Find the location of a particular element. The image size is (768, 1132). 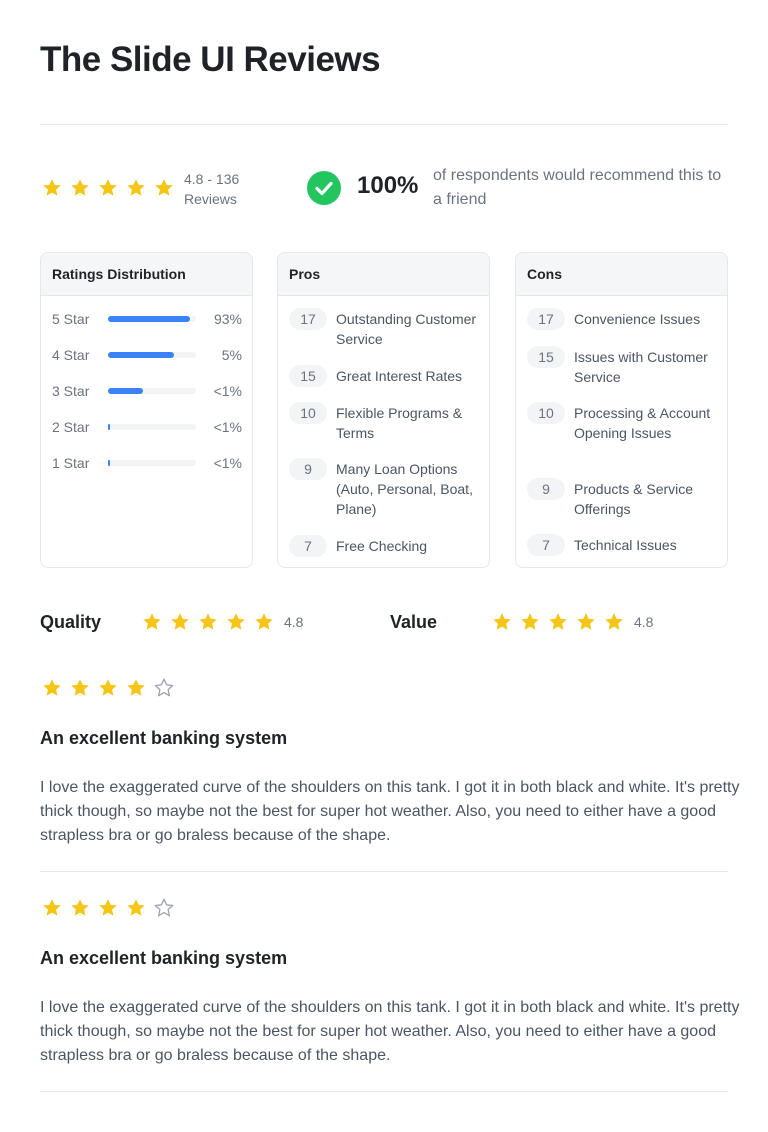

distribution-row: 2 Star <1% is located at coordinates (147, 427).